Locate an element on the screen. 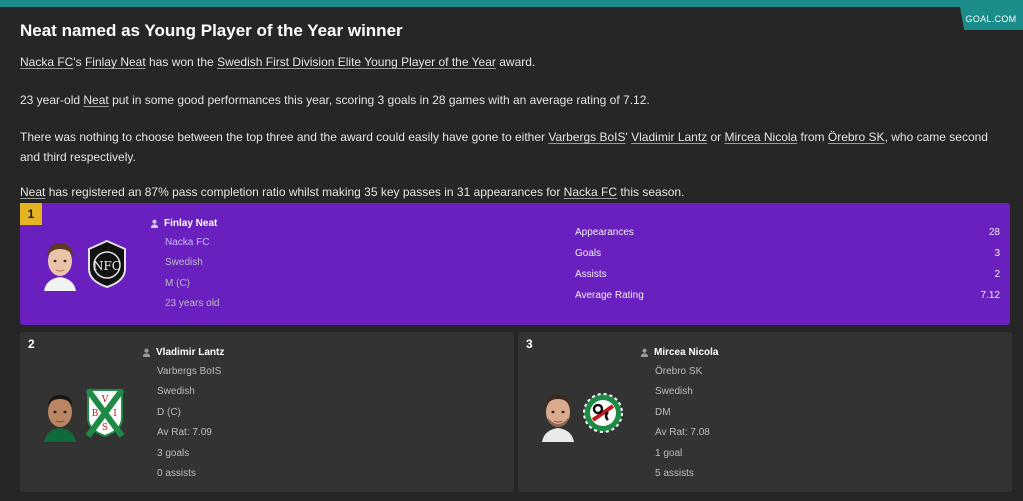  club-crest-nacka: NFC is located at coordinates (107, 264).